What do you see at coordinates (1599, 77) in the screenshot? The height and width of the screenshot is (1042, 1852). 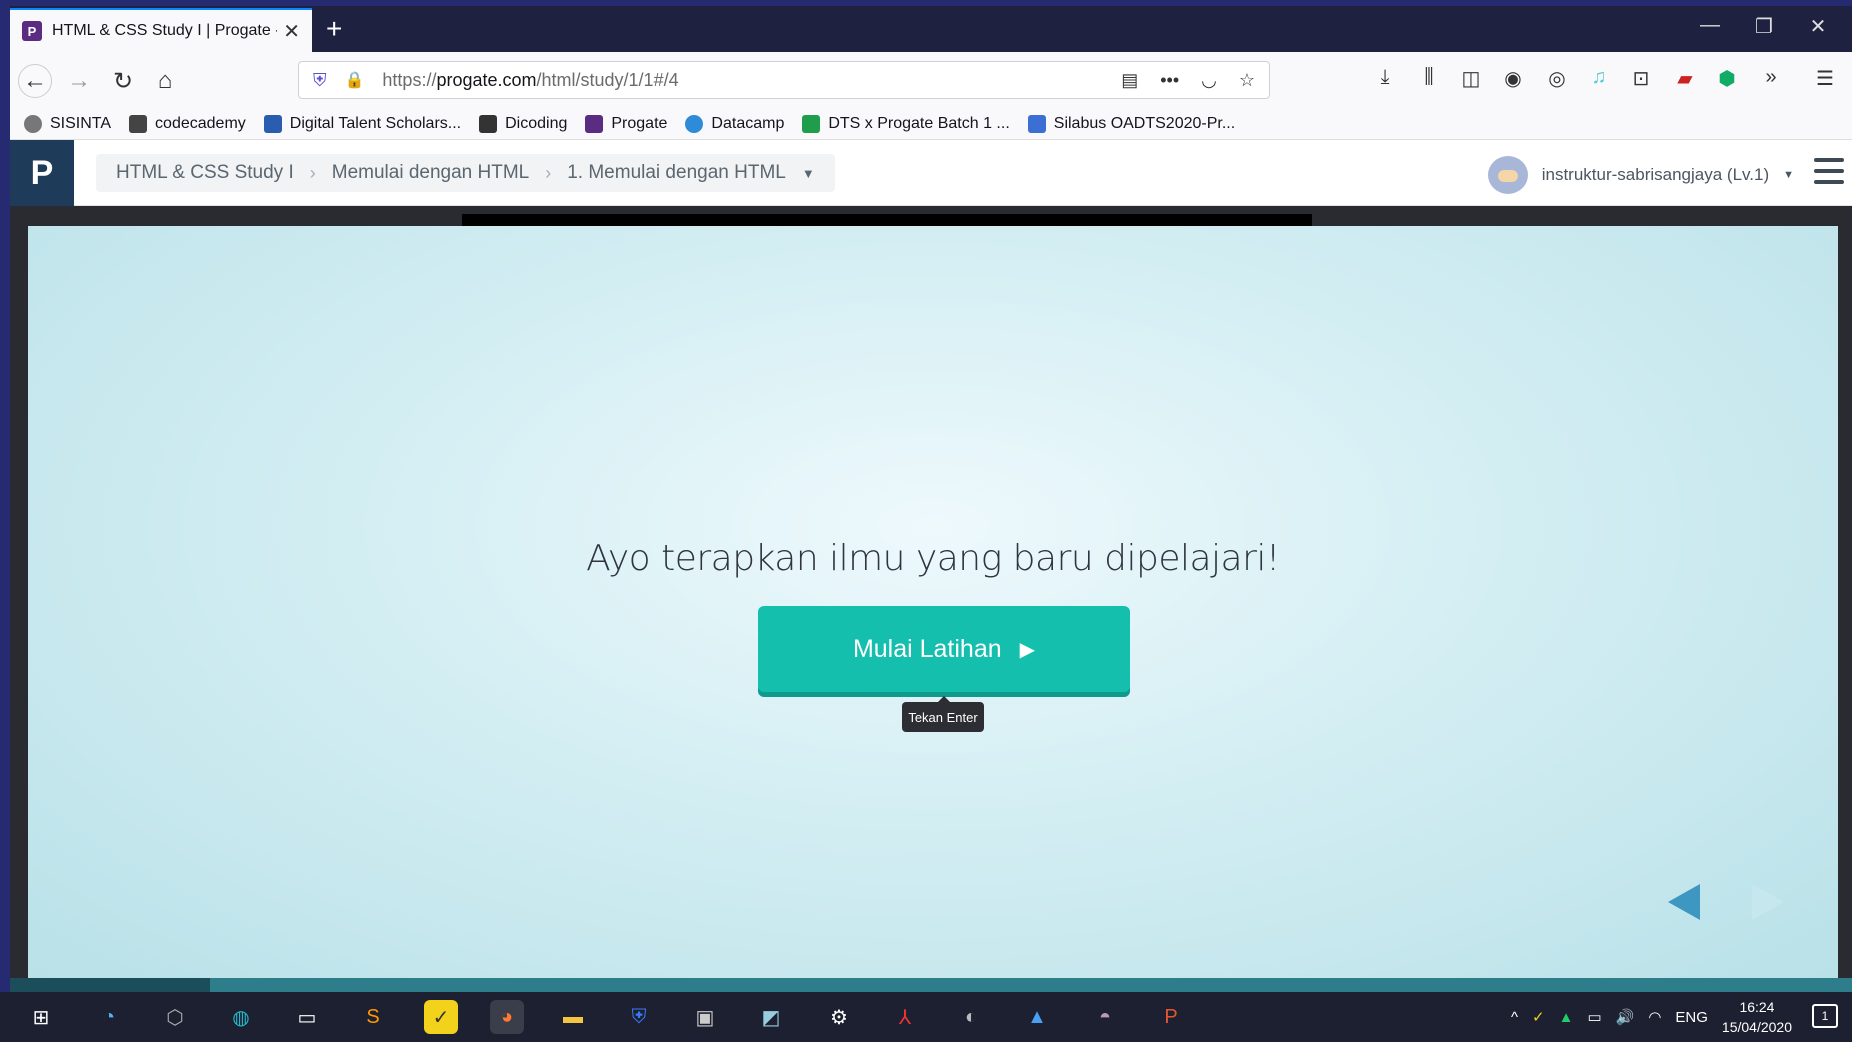 I see `music-extension-icon: ♫` at bounding box center [1599, 77].